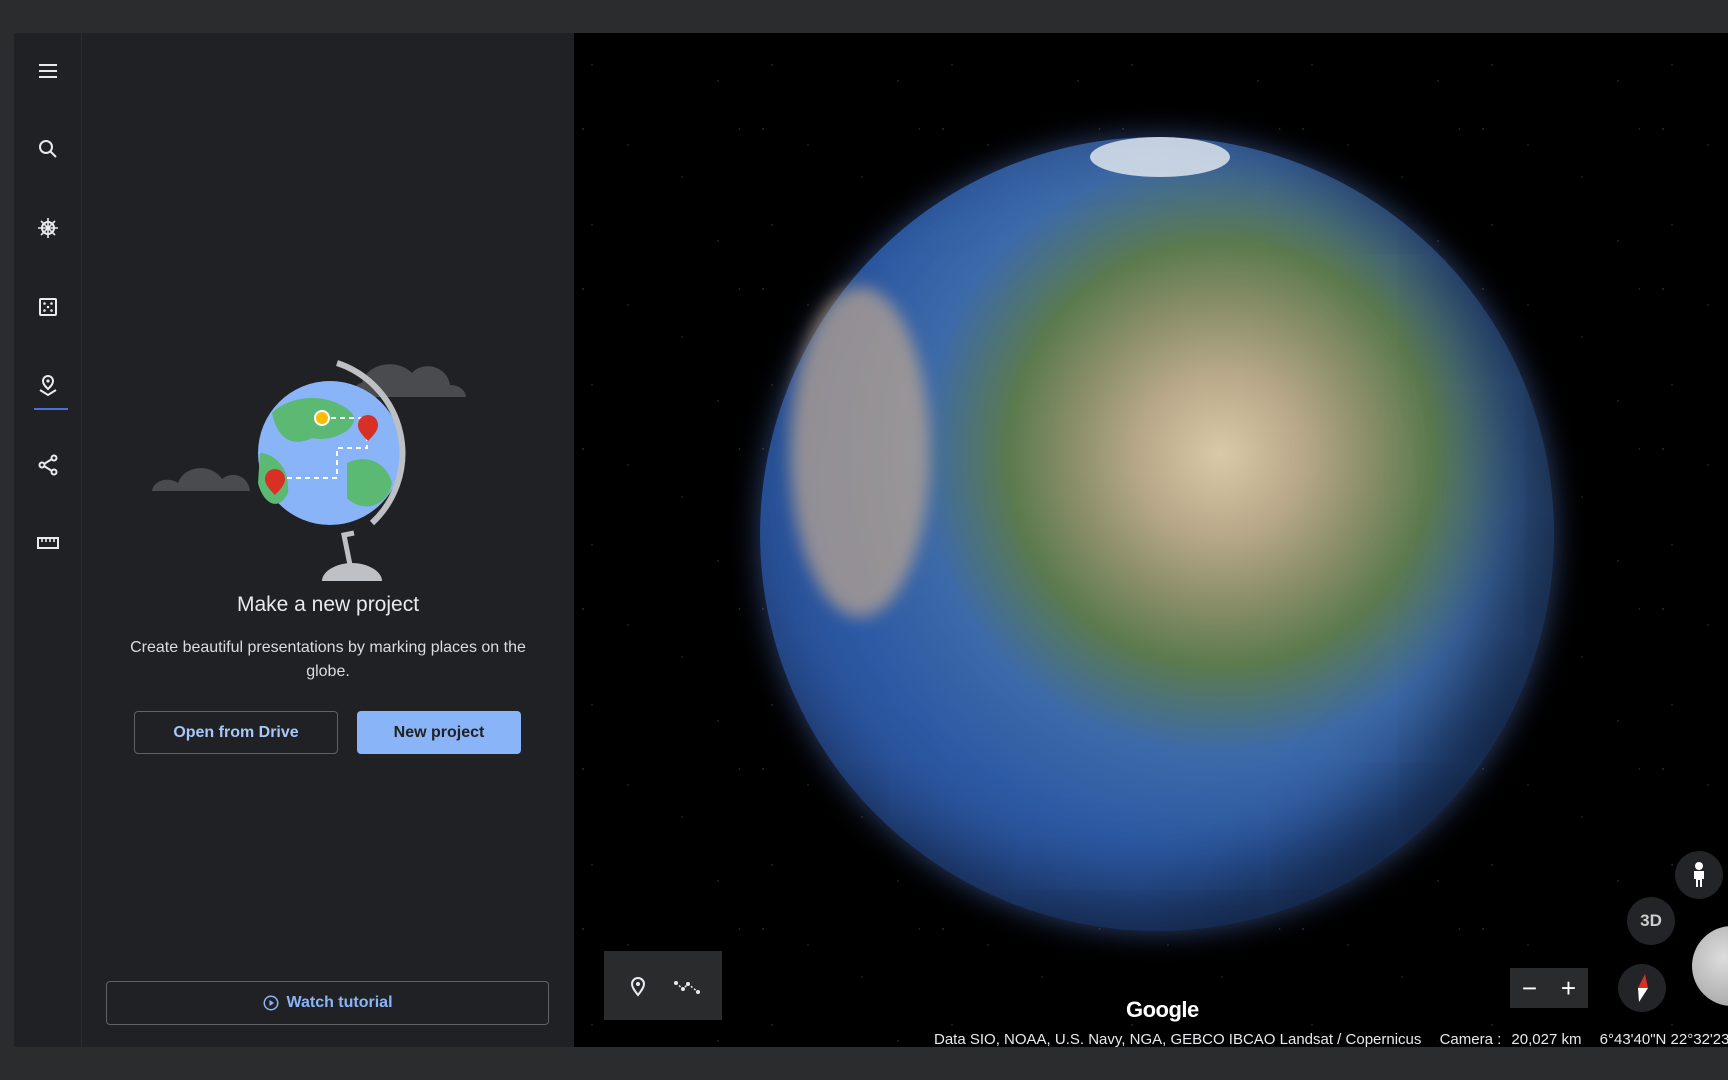 This screenshot has height=1080, width=1728. I want to click on share-button, so click(48, 465).